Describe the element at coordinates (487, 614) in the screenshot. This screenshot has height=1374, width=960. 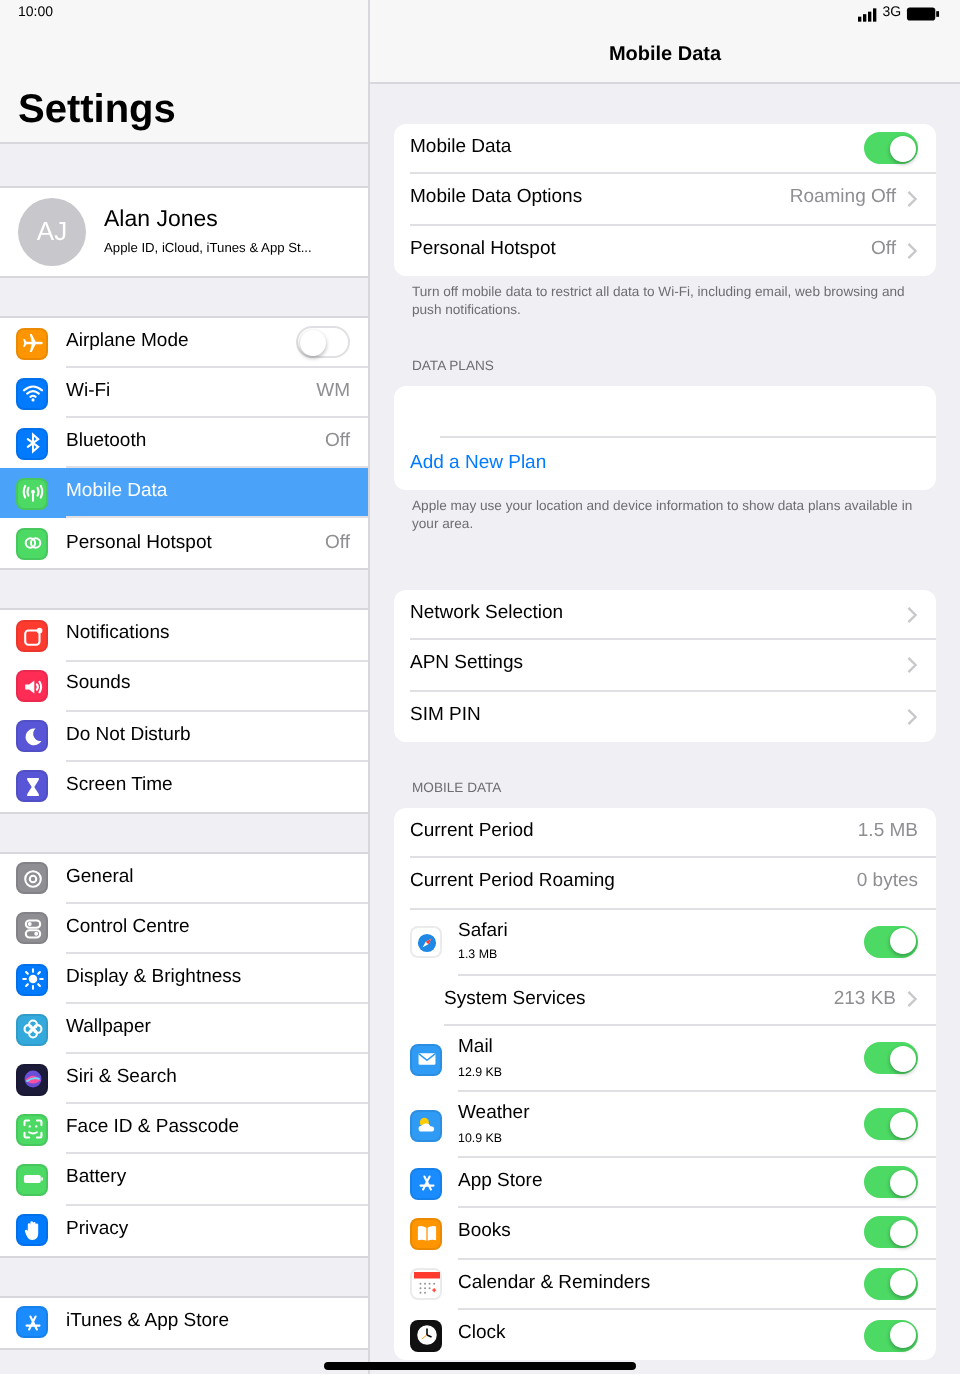
I see `row-label: Network Selection` at that location.